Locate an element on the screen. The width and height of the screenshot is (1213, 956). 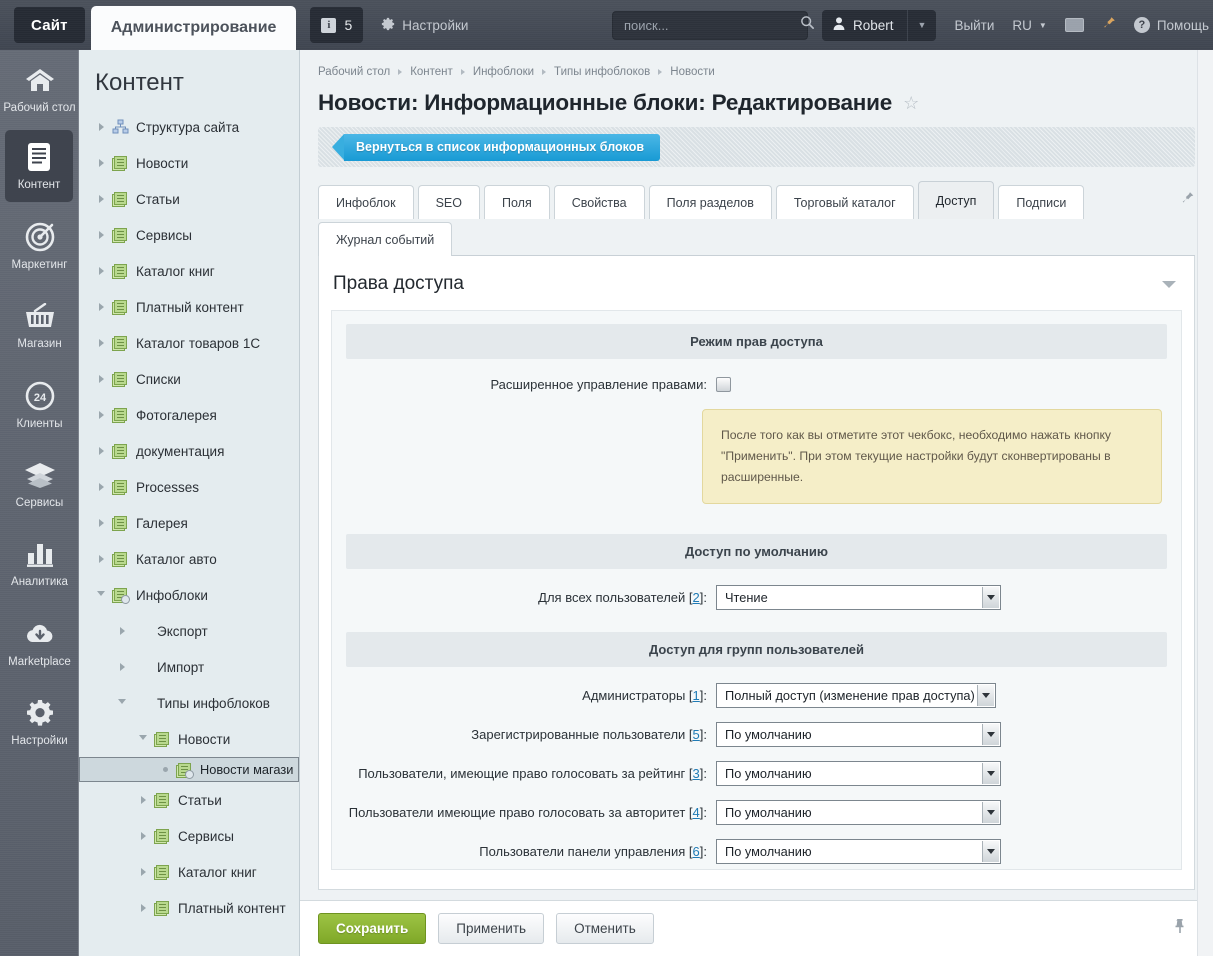
tab-инфоблок: Инфоблок is located at coordinates (366, 202).